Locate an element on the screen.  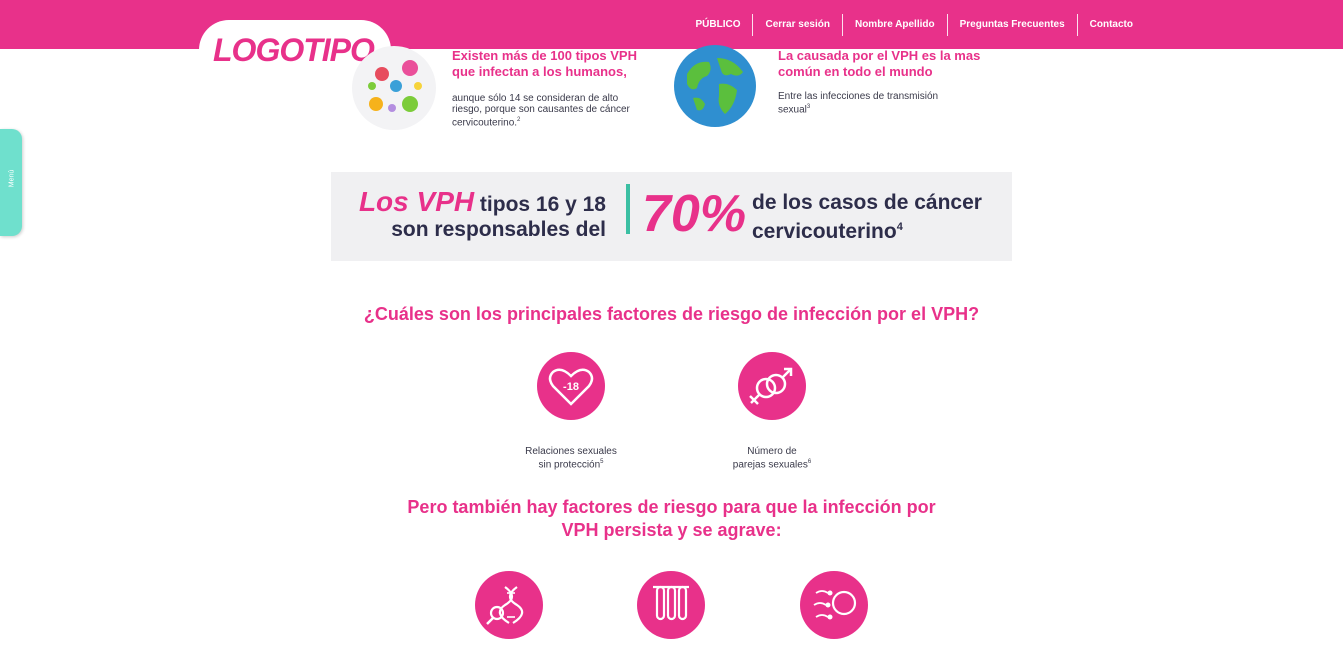
banner-line1: tipos 16 y 18 is located at coordinates (540, 204).